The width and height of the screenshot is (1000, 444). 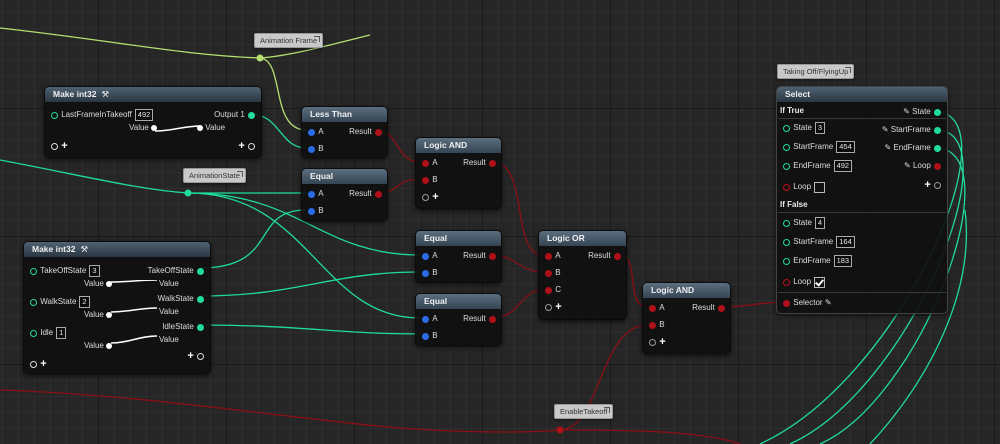 What do you see at coordinates (816, 71) in the screenshot?
I see `comment-taking-off: Taking Off/FlyingUp` at bounding box center [816, 71].